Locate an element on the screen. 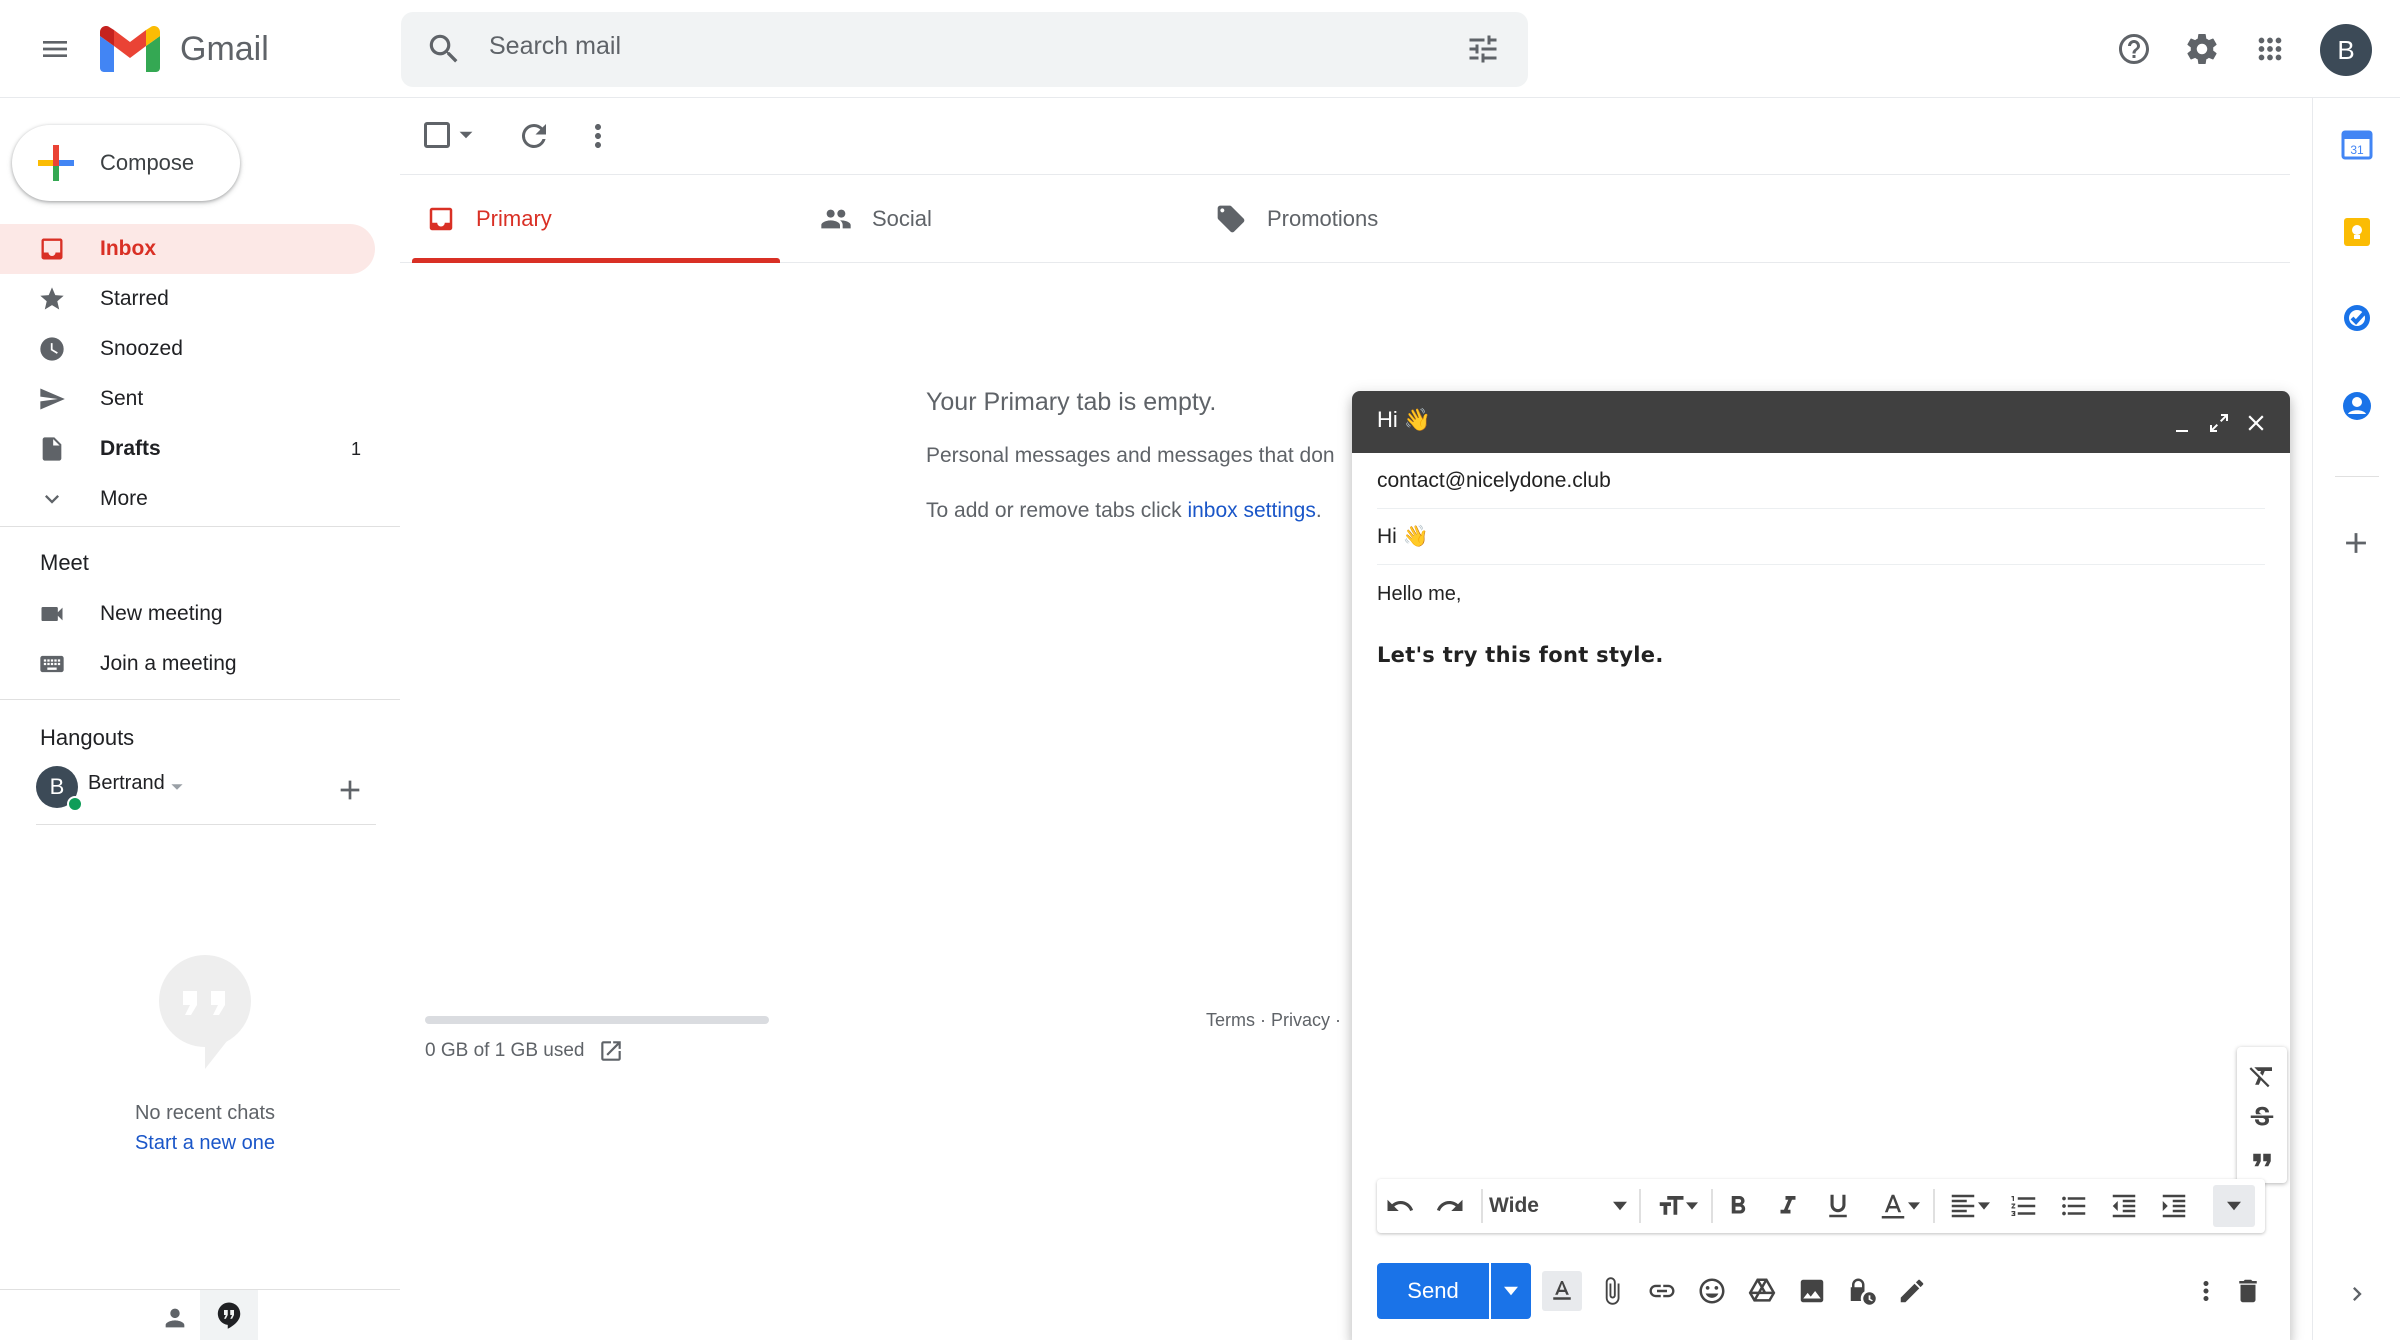  sidebar-item-label: More is located at coordinates (124, 498).